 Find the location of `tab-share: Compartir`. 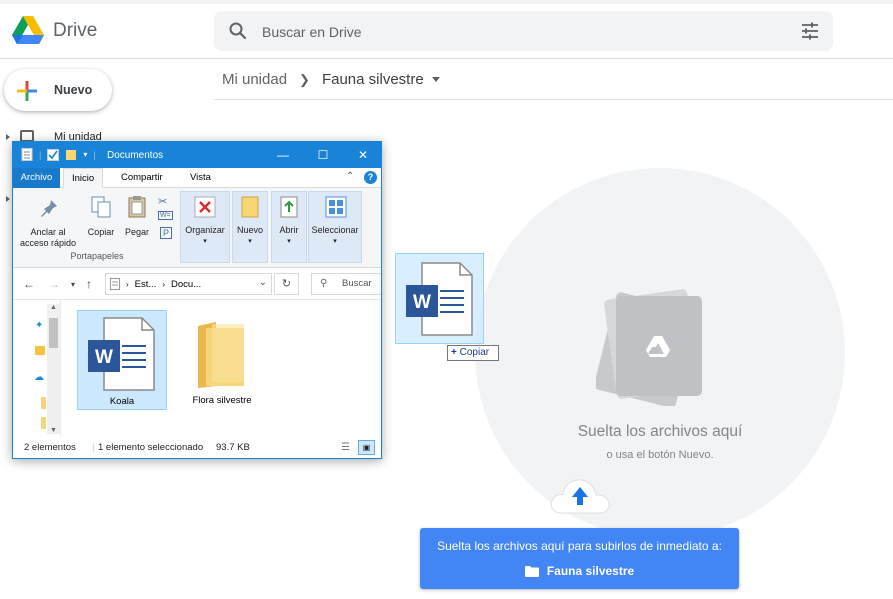

tab-share: Compartir is located at coordinates (142, 178).